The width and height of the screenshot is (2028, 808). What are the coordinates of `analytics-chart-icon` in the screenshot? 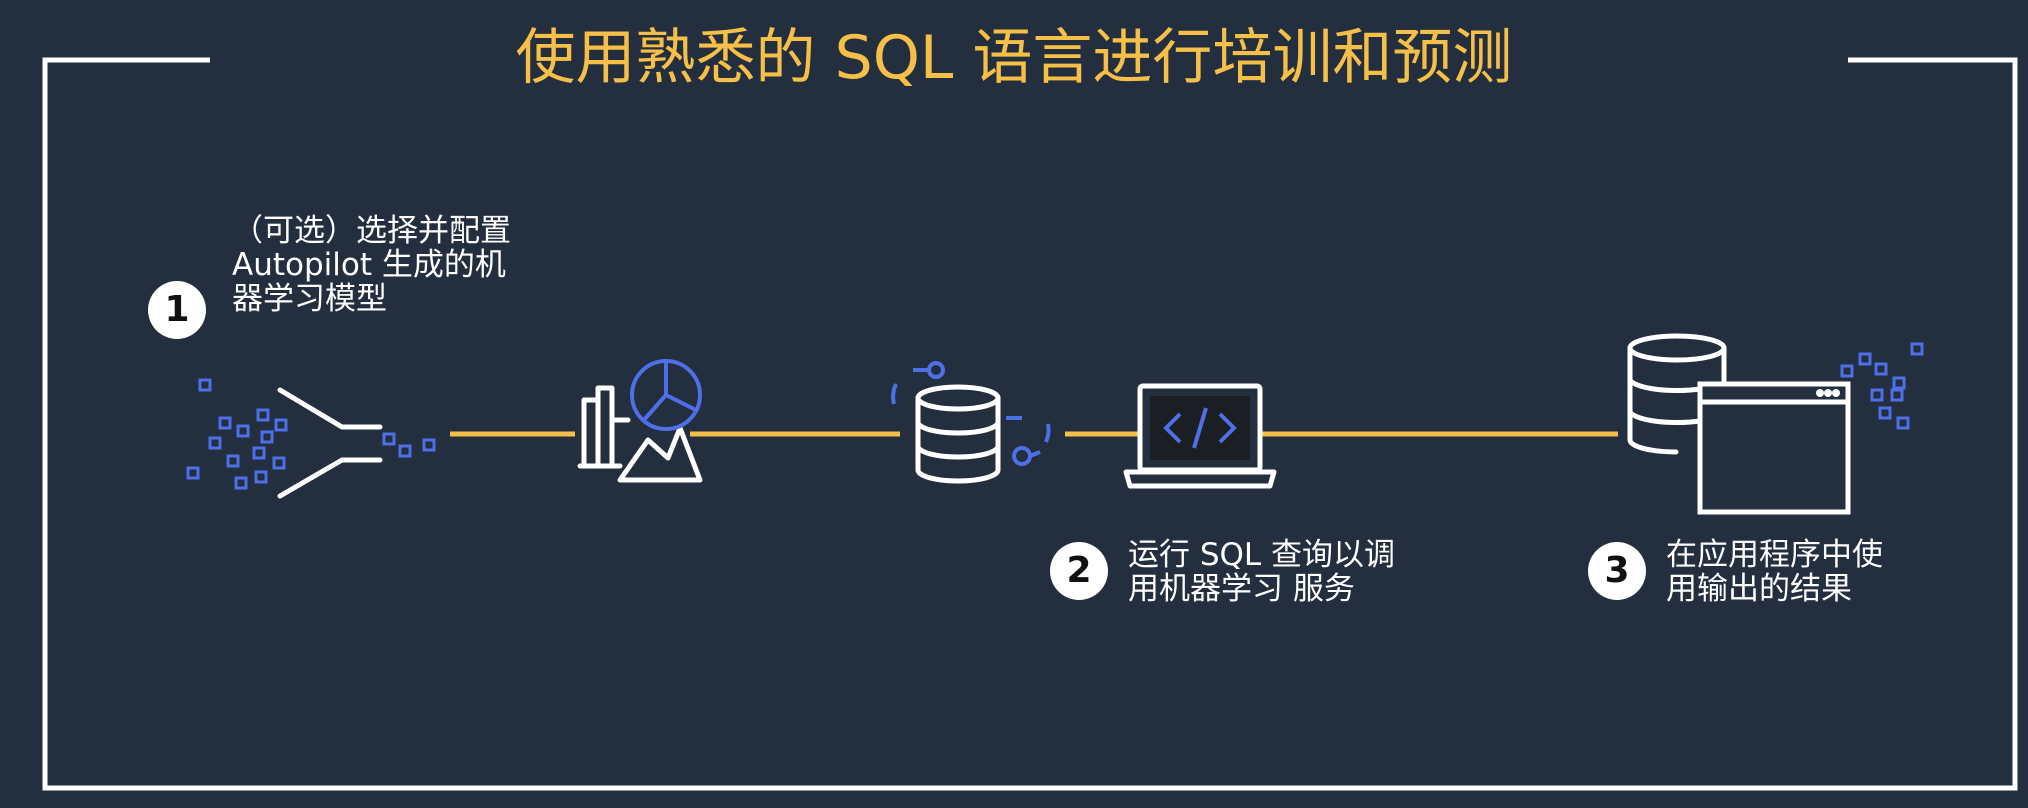 It's located at (640, 421).